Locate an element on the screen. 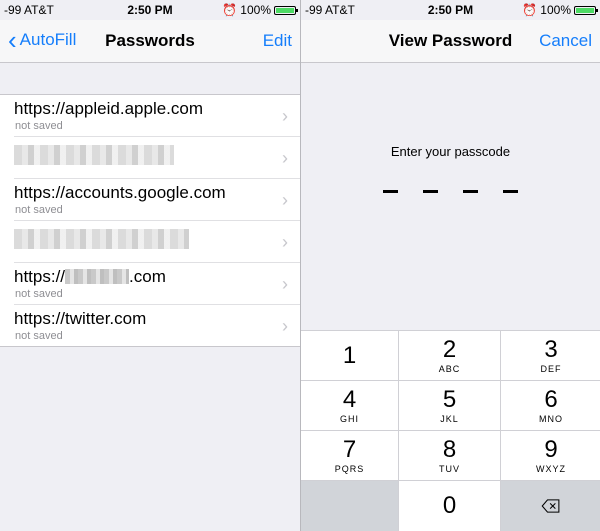 The height and width of the screenshot is (531, 600). edit-button: Edit is located at coordinates (277, 41).